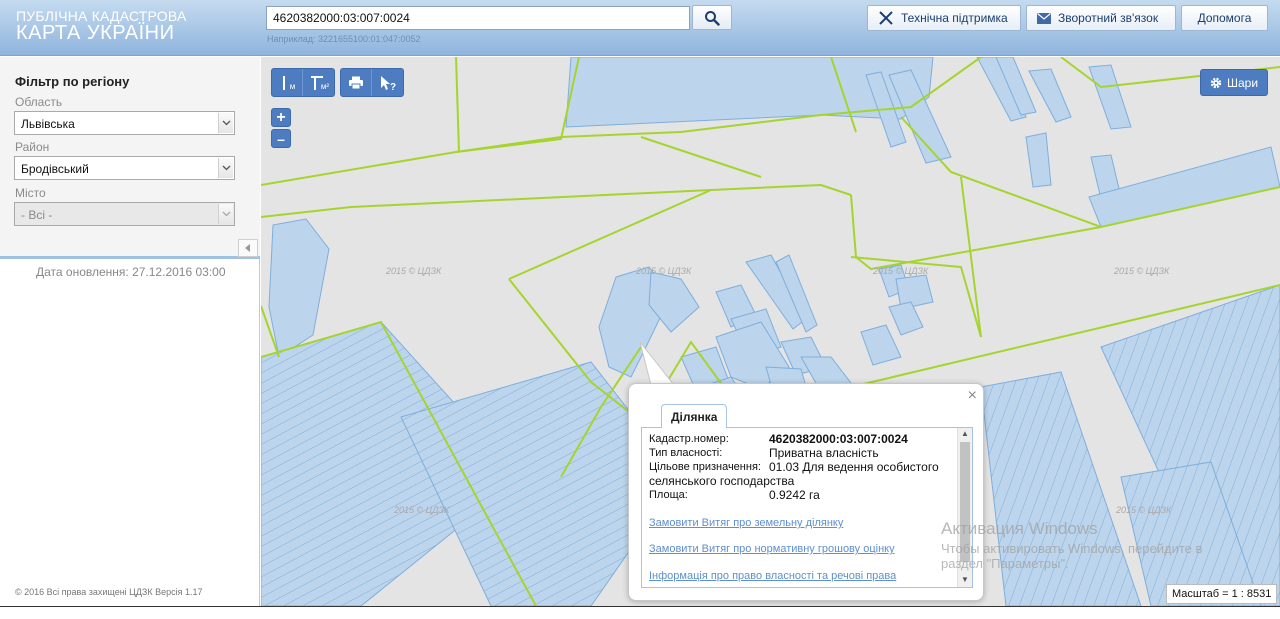  I want to click on layers-button: Шари, so click(1234, 82).